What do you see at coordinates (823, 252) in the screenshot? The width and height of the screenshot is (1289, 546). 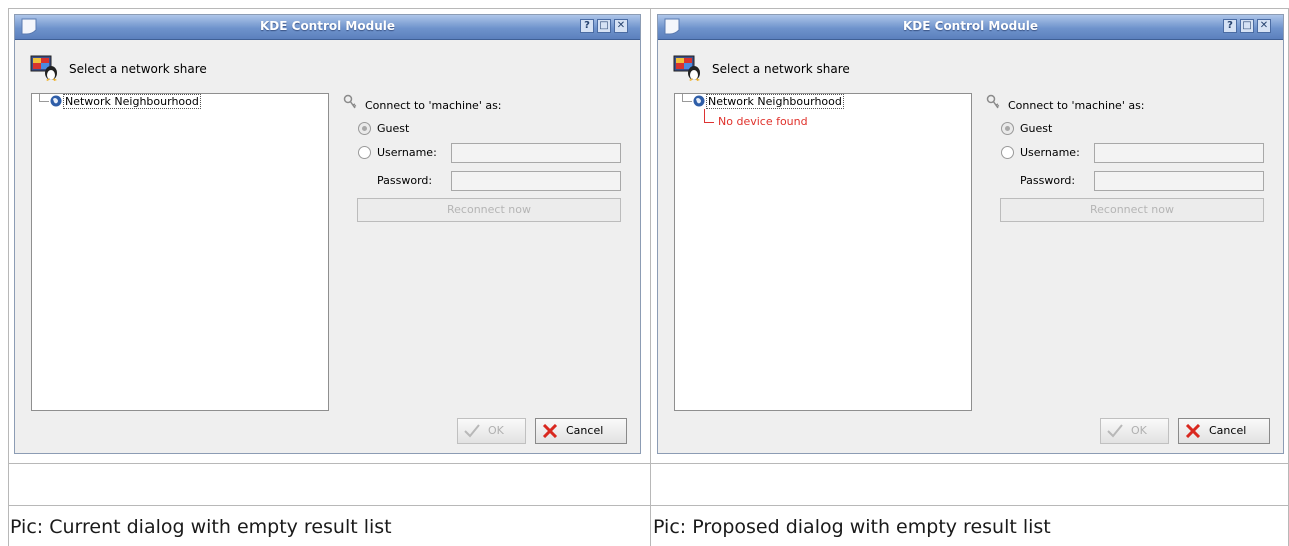 I see `share-tree: Network Neighbourhood No device found` at bounding box center [823, 252].